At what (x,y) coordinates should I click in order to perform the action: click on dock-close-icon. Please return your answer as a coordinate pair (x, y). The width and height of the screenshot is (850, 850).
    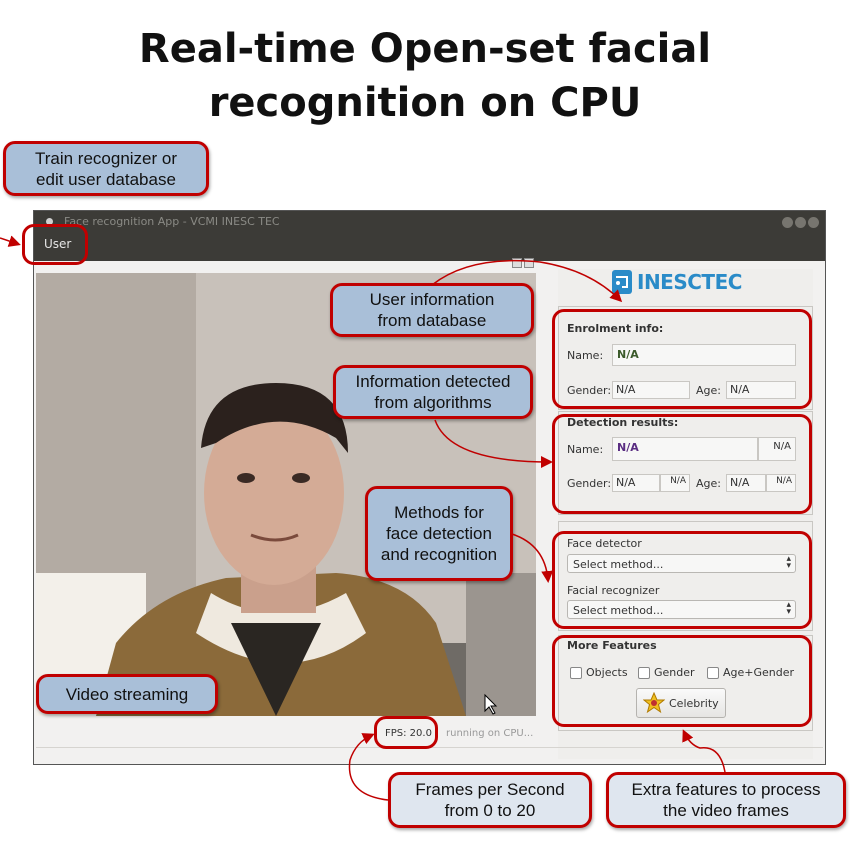
    Looking at the image, I should click on (529, 263).